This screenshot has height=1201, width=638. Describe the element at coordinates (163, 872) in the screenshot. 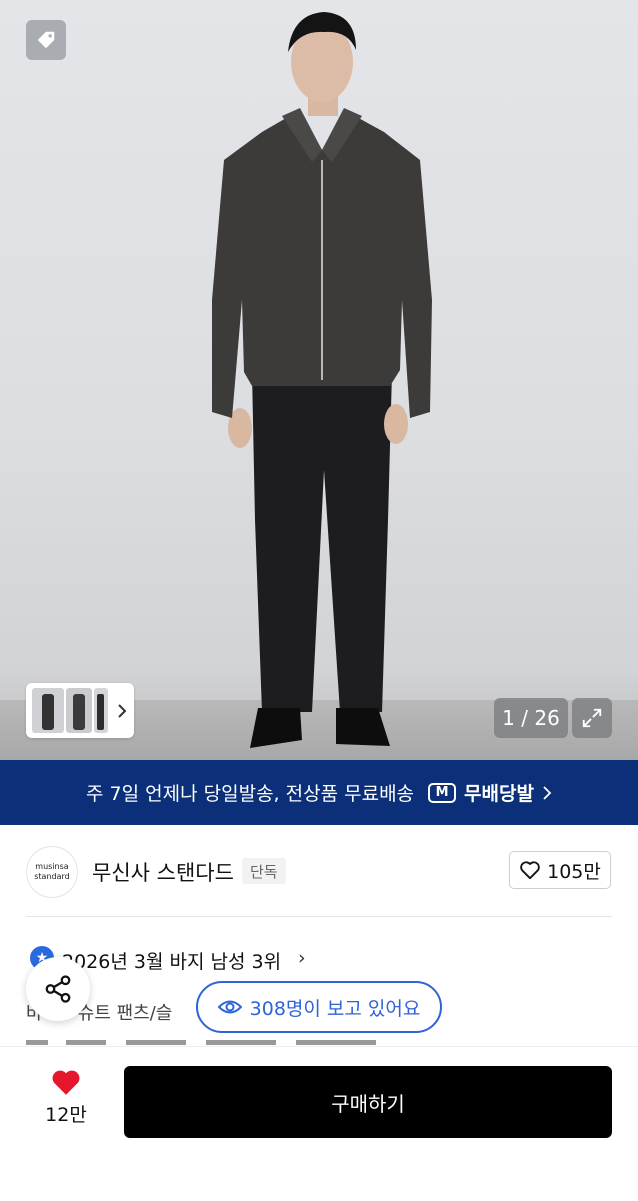

I see `brand-name: 무신사 스탠다드` at that location.